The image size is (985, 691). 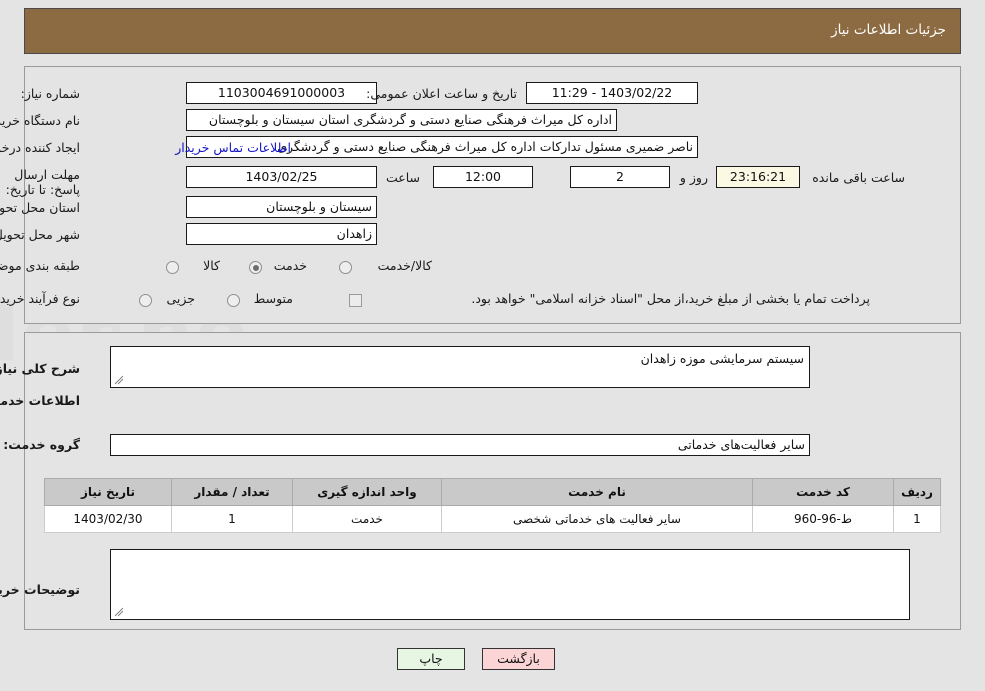 What do you see at coordinates (211, 265) in the screenshot?
I see `category-label-kala: کالا` at bounding box center [211, 265].